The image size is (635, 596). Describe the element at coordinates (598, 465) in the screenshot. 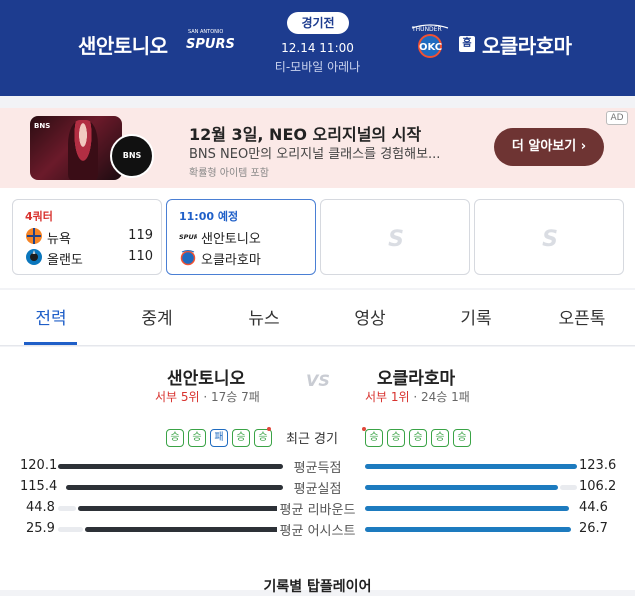

I see `away-stat-value: 123.6` at that location.